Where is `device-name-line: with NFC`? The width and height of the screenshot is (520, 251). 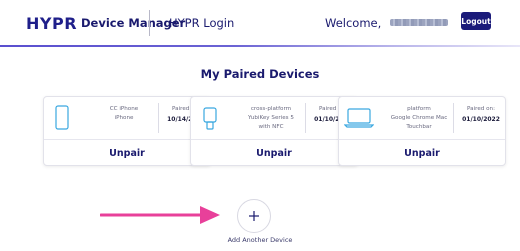 device-name-line: with NFC is located at coordinates (271, 127).